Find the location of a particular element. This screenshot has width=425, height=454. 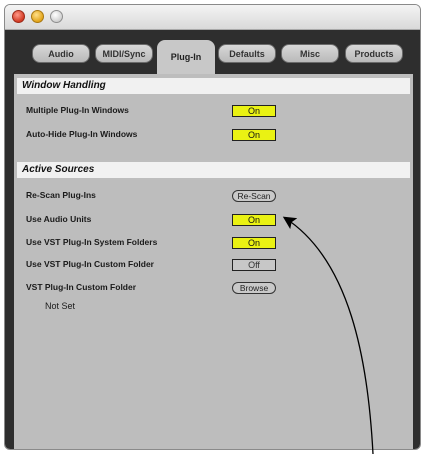

use-vst-custom-folder-toggle: Off is located at coordinates (254, 265).